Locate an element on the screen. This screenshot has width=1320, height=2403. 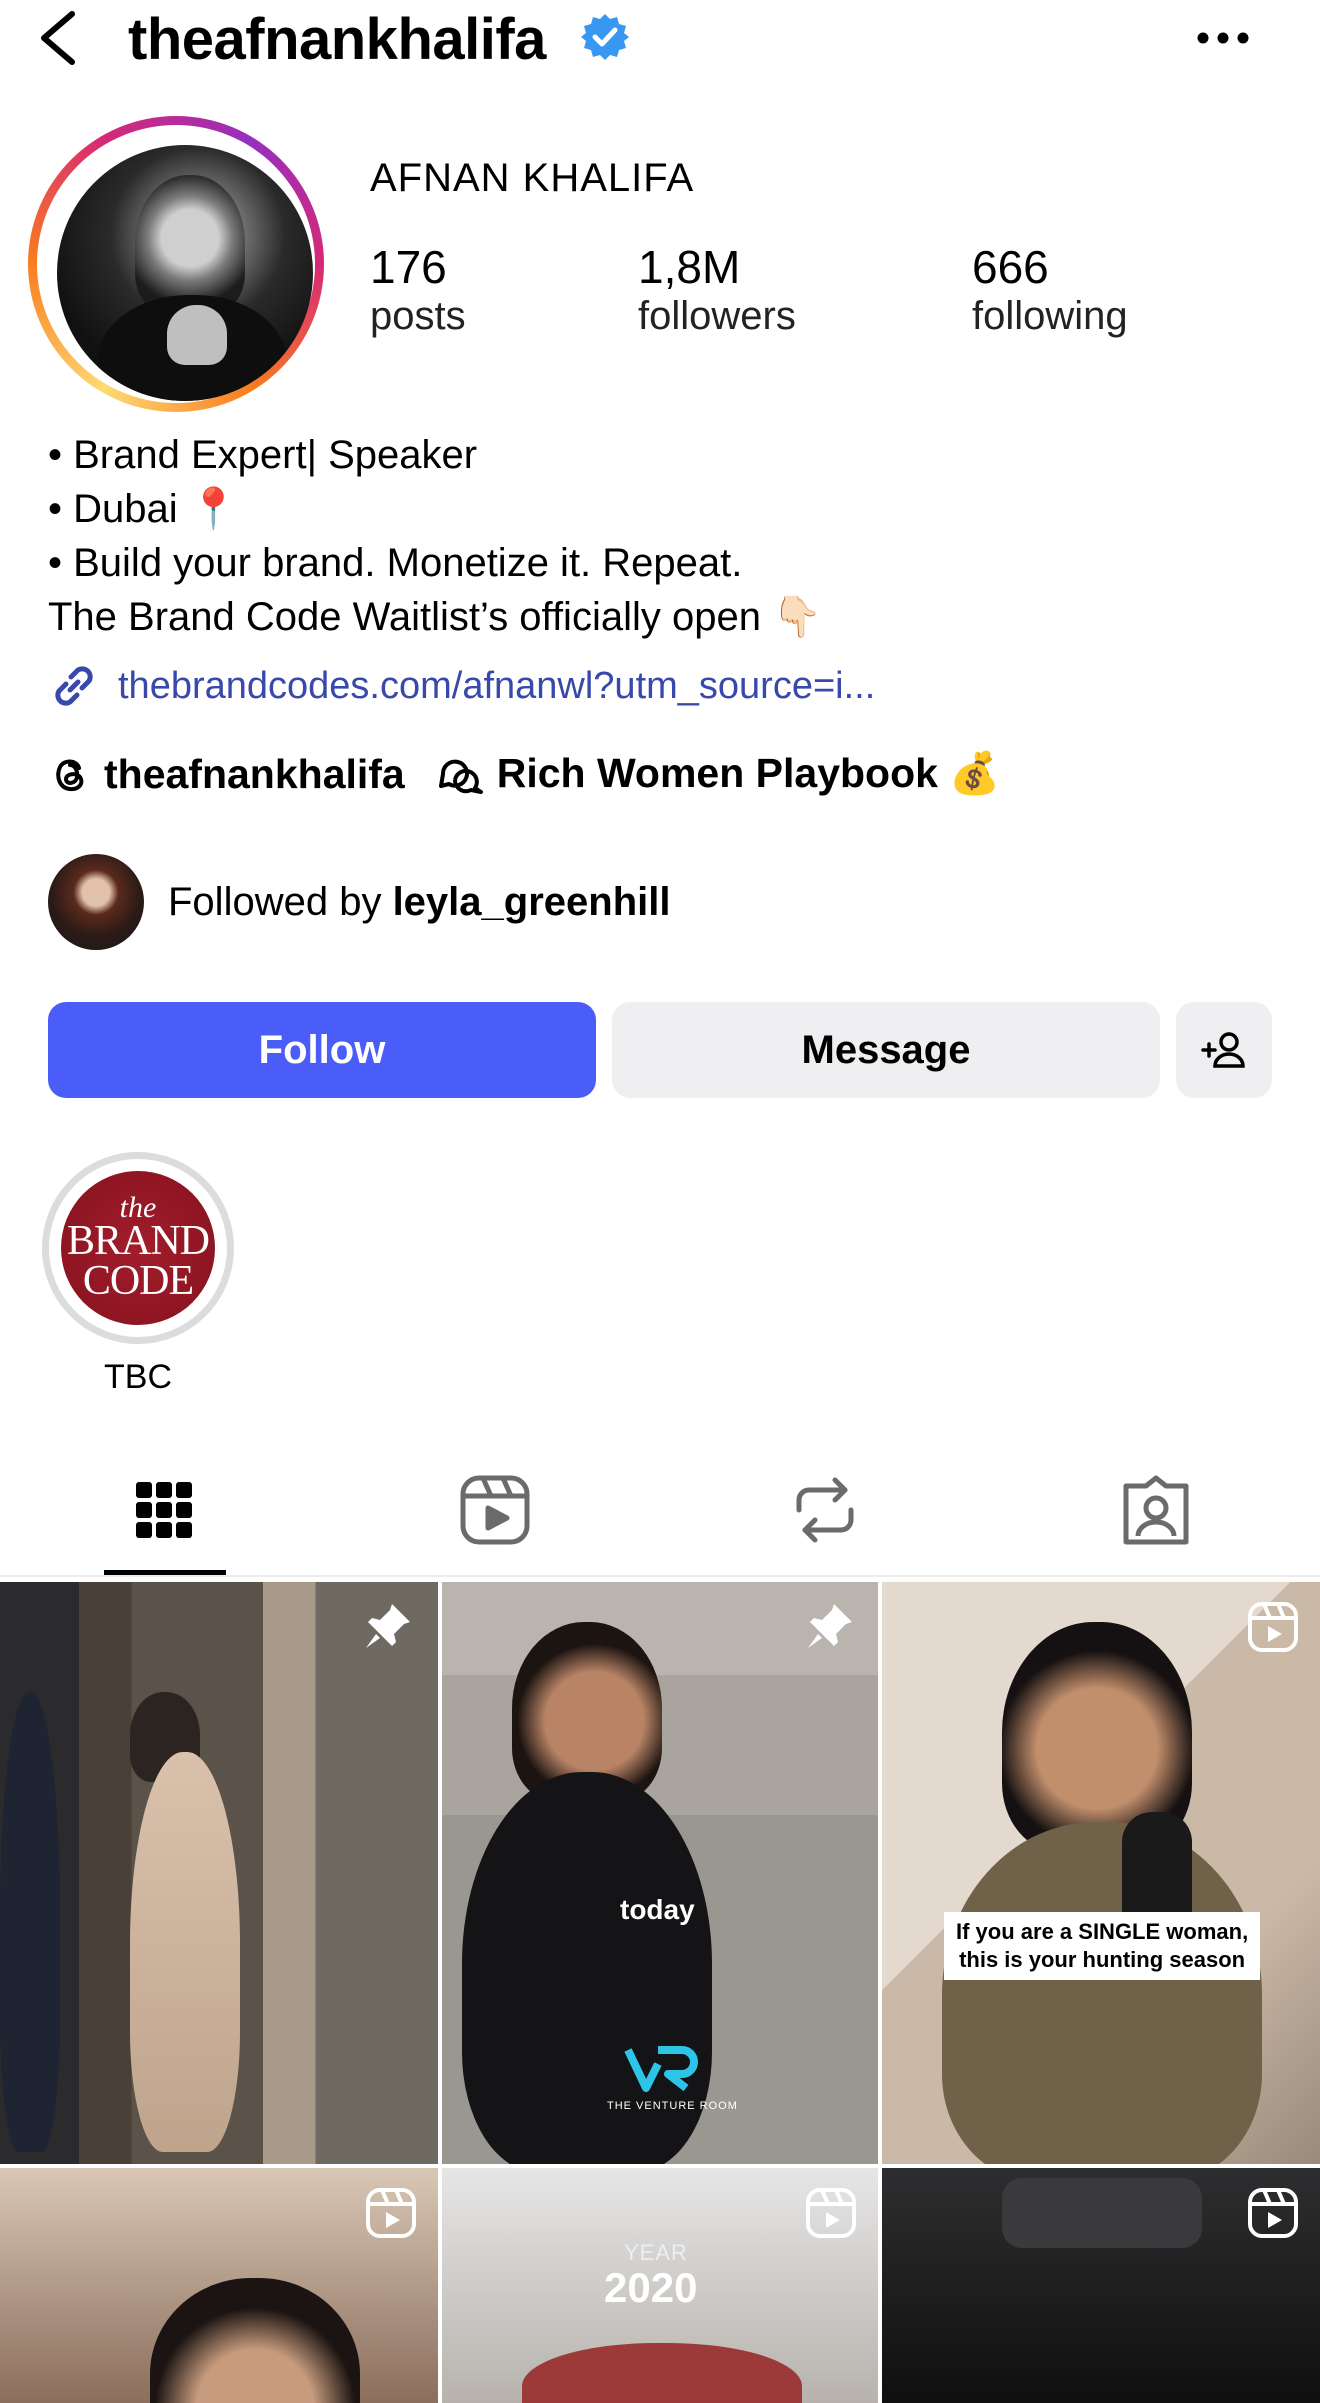
post-caption-line: this is your hunting season is located at coordinates (1102, 1959).